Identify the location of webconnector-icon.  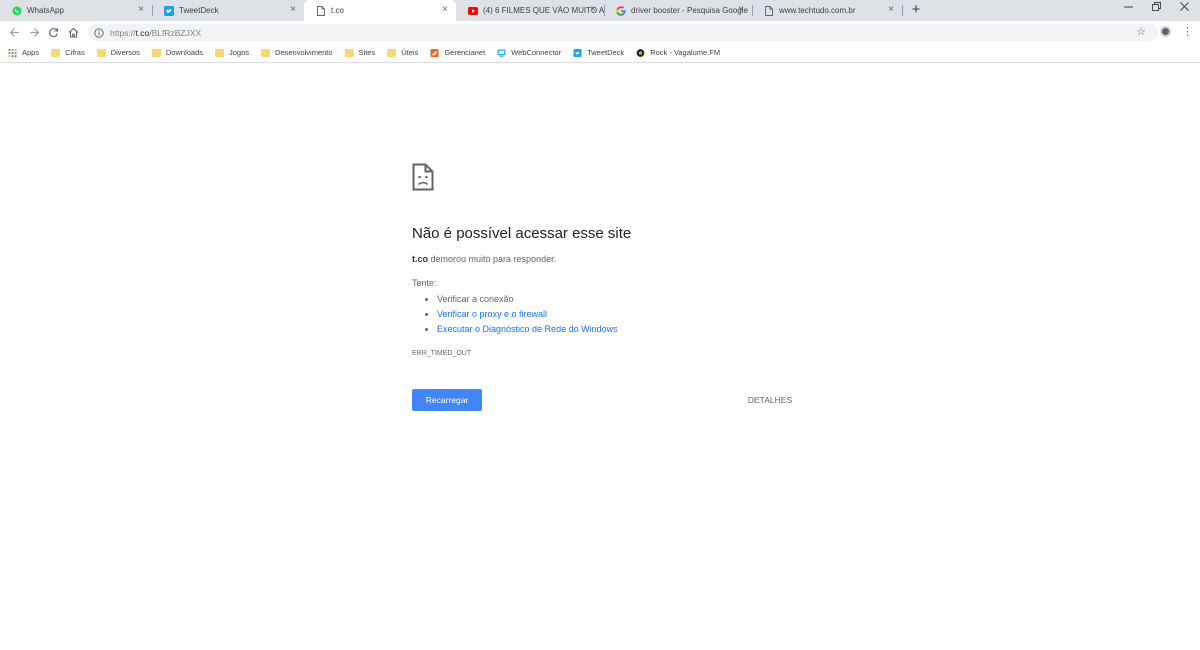
(501, 52).